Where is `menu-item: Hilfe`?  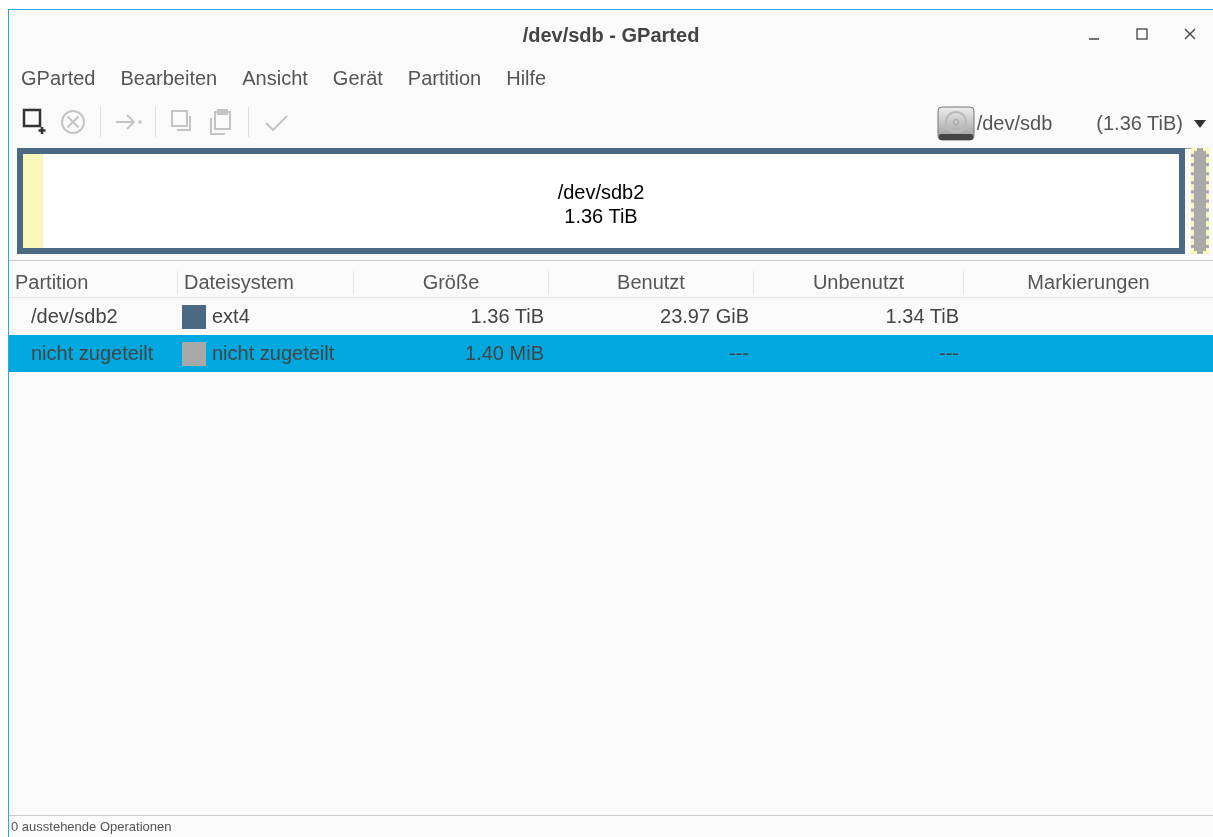 menu-item: Hilfe is located at coordinates (526, 78).